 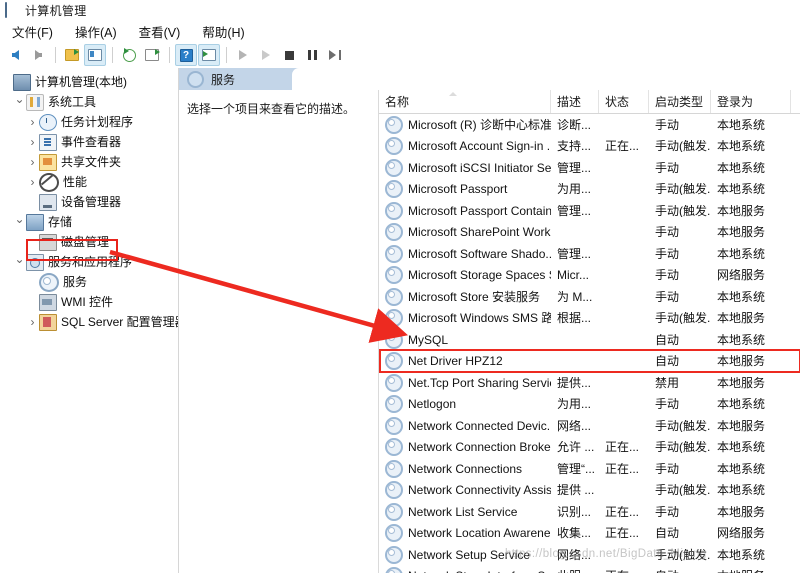 What do you see at coordinates (335, 55) in the screenshot?
I see `restart-service-button` at bounding box center [335, 55].